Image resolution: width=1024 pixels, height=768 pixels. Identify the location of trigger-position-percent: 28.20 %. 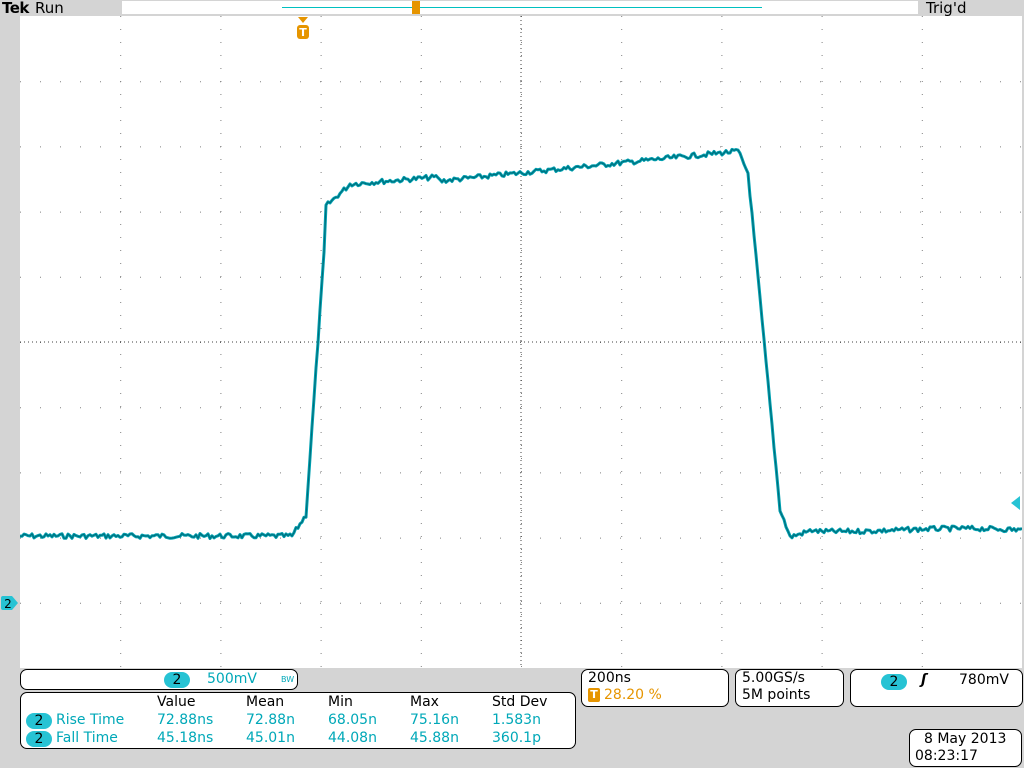
(633, 695).